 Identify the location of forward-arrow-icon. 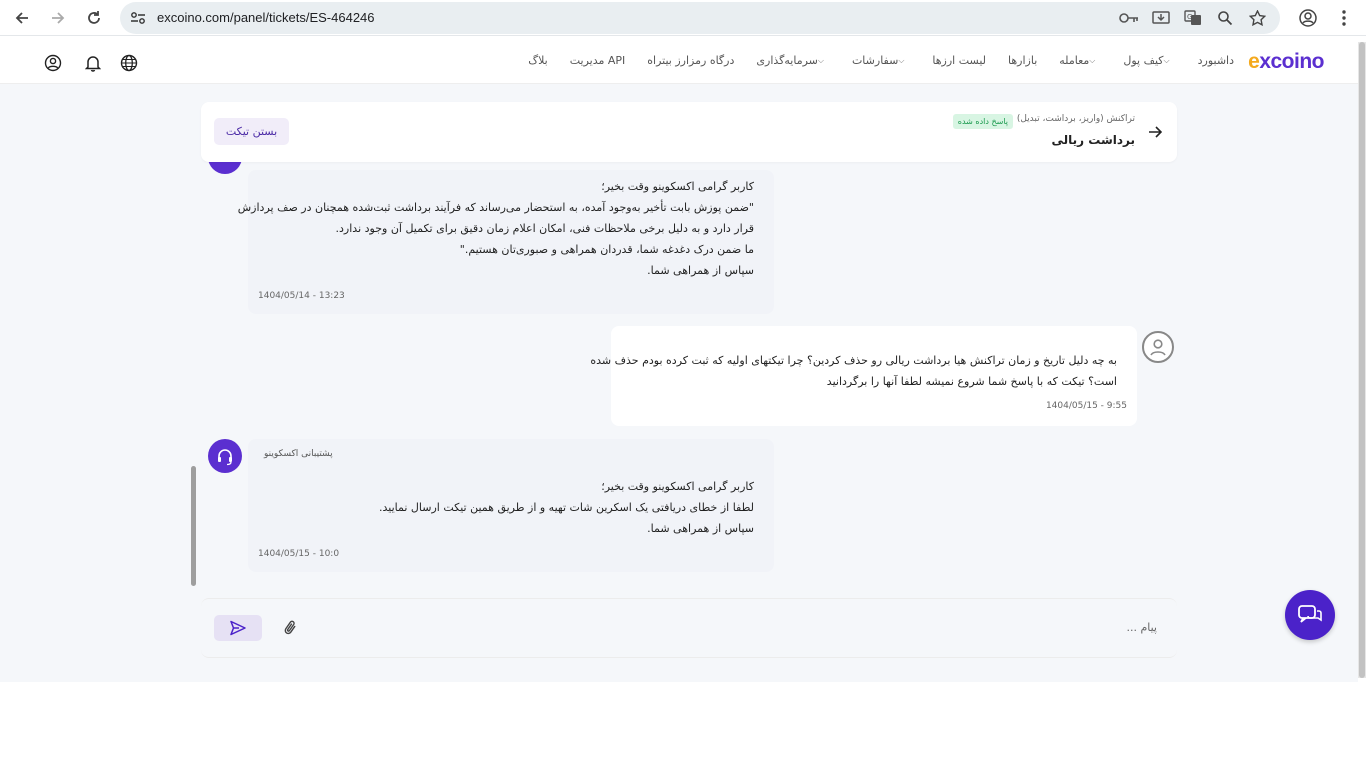
(58, 18).